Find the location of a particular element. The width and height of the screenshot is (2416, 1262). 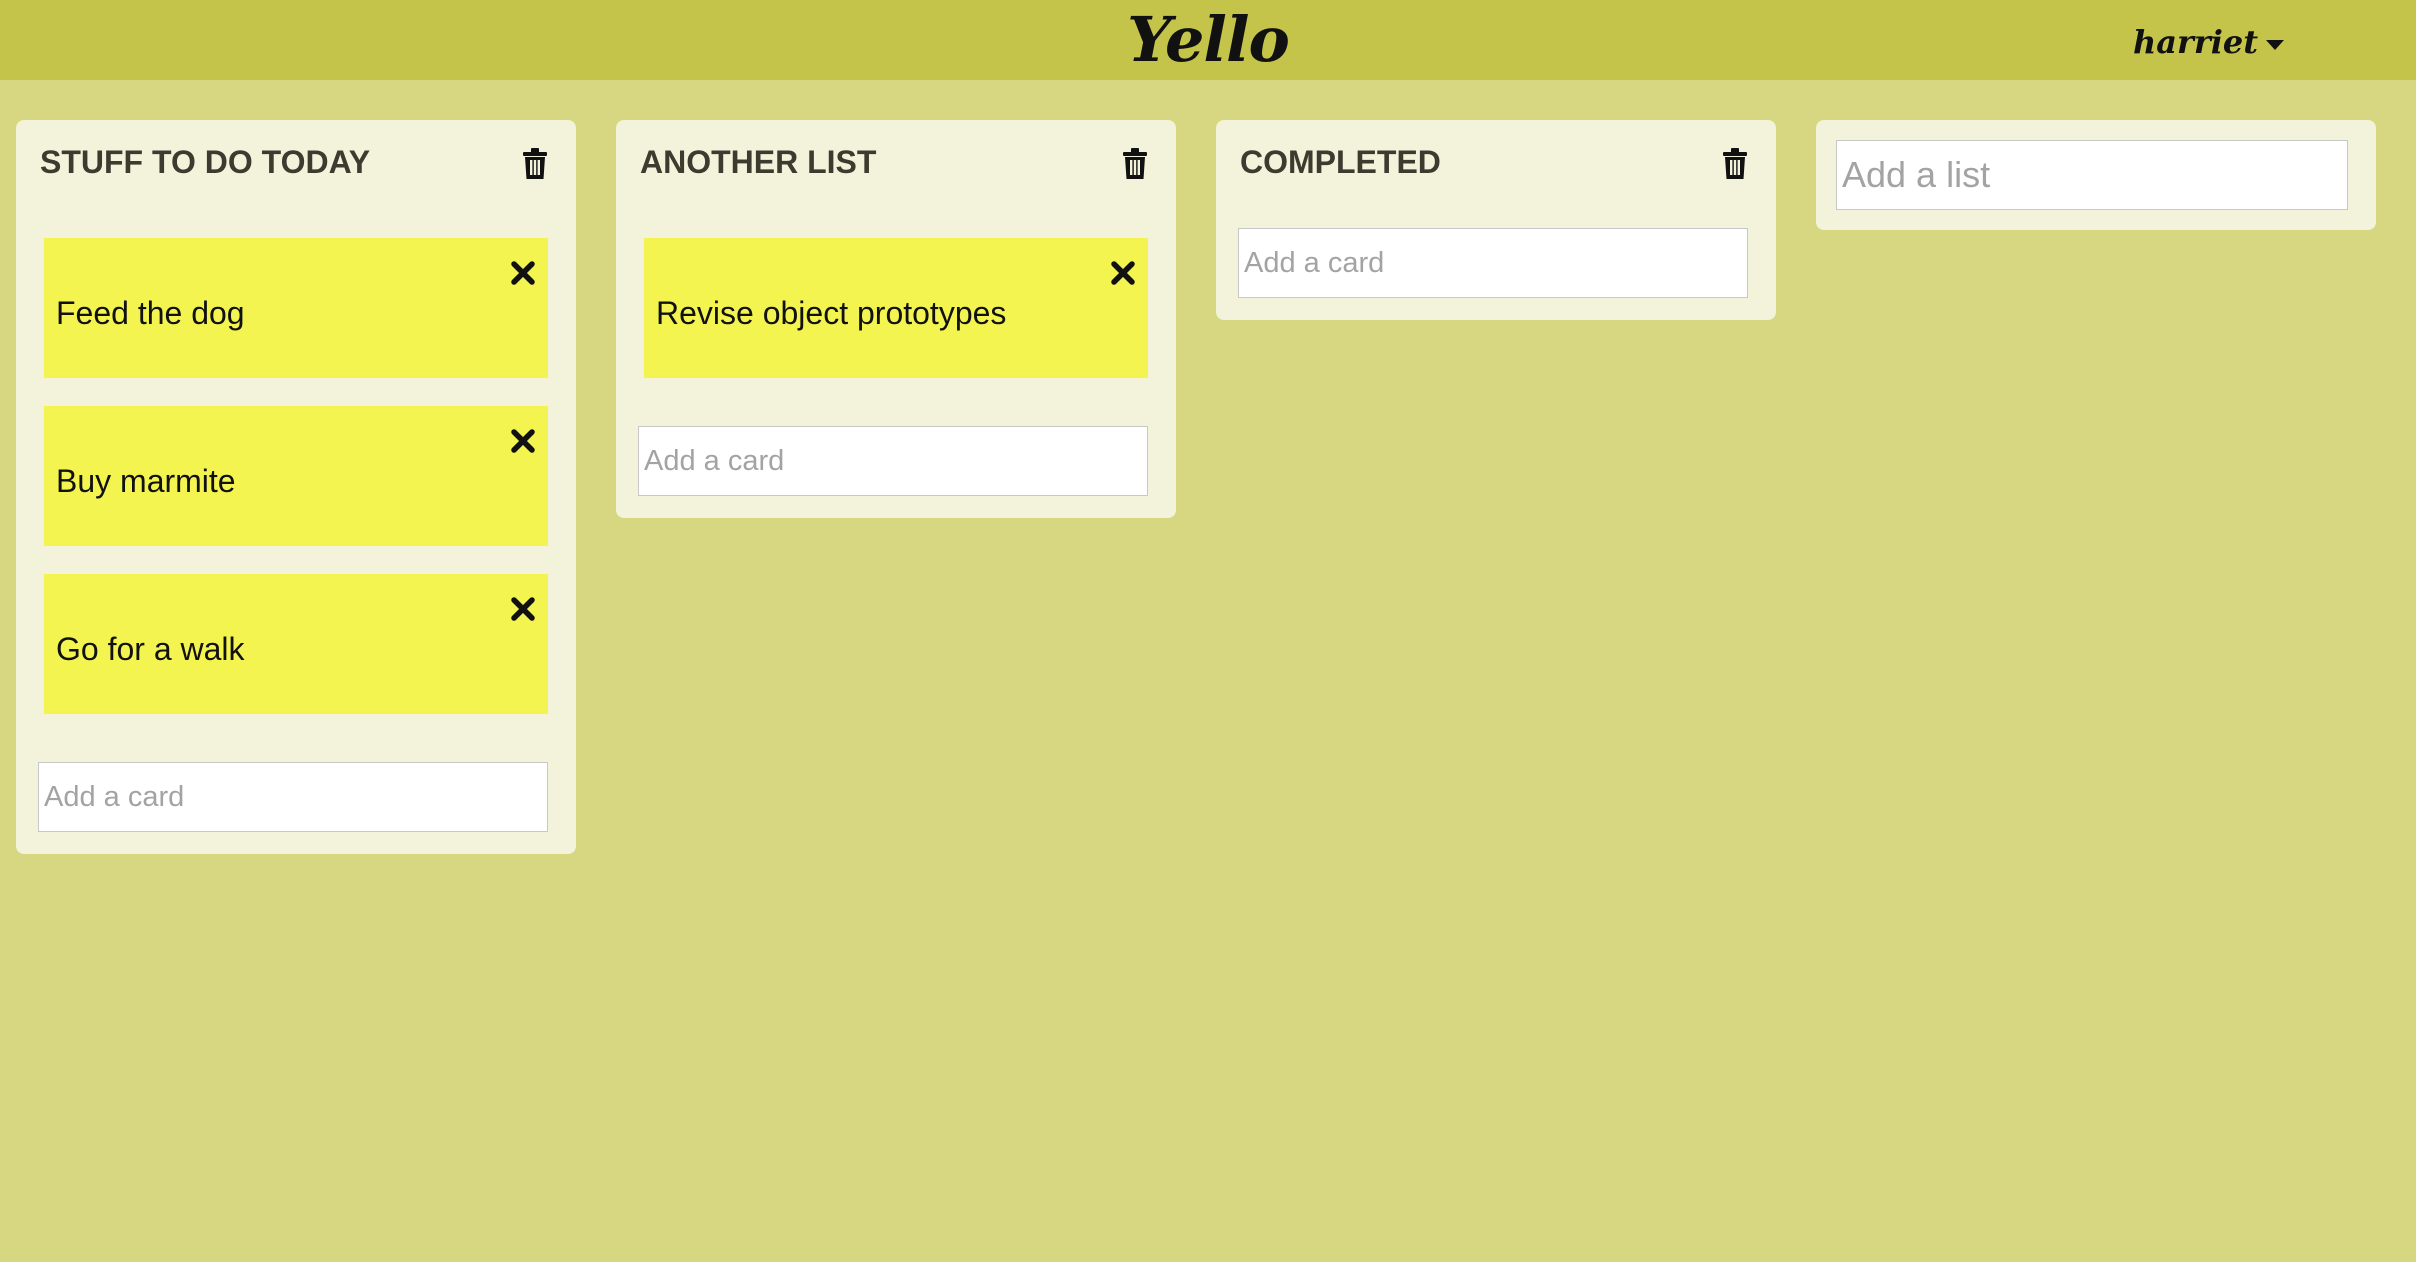

list-title: ANOTHER LIST is located at coordinates (893, 162).